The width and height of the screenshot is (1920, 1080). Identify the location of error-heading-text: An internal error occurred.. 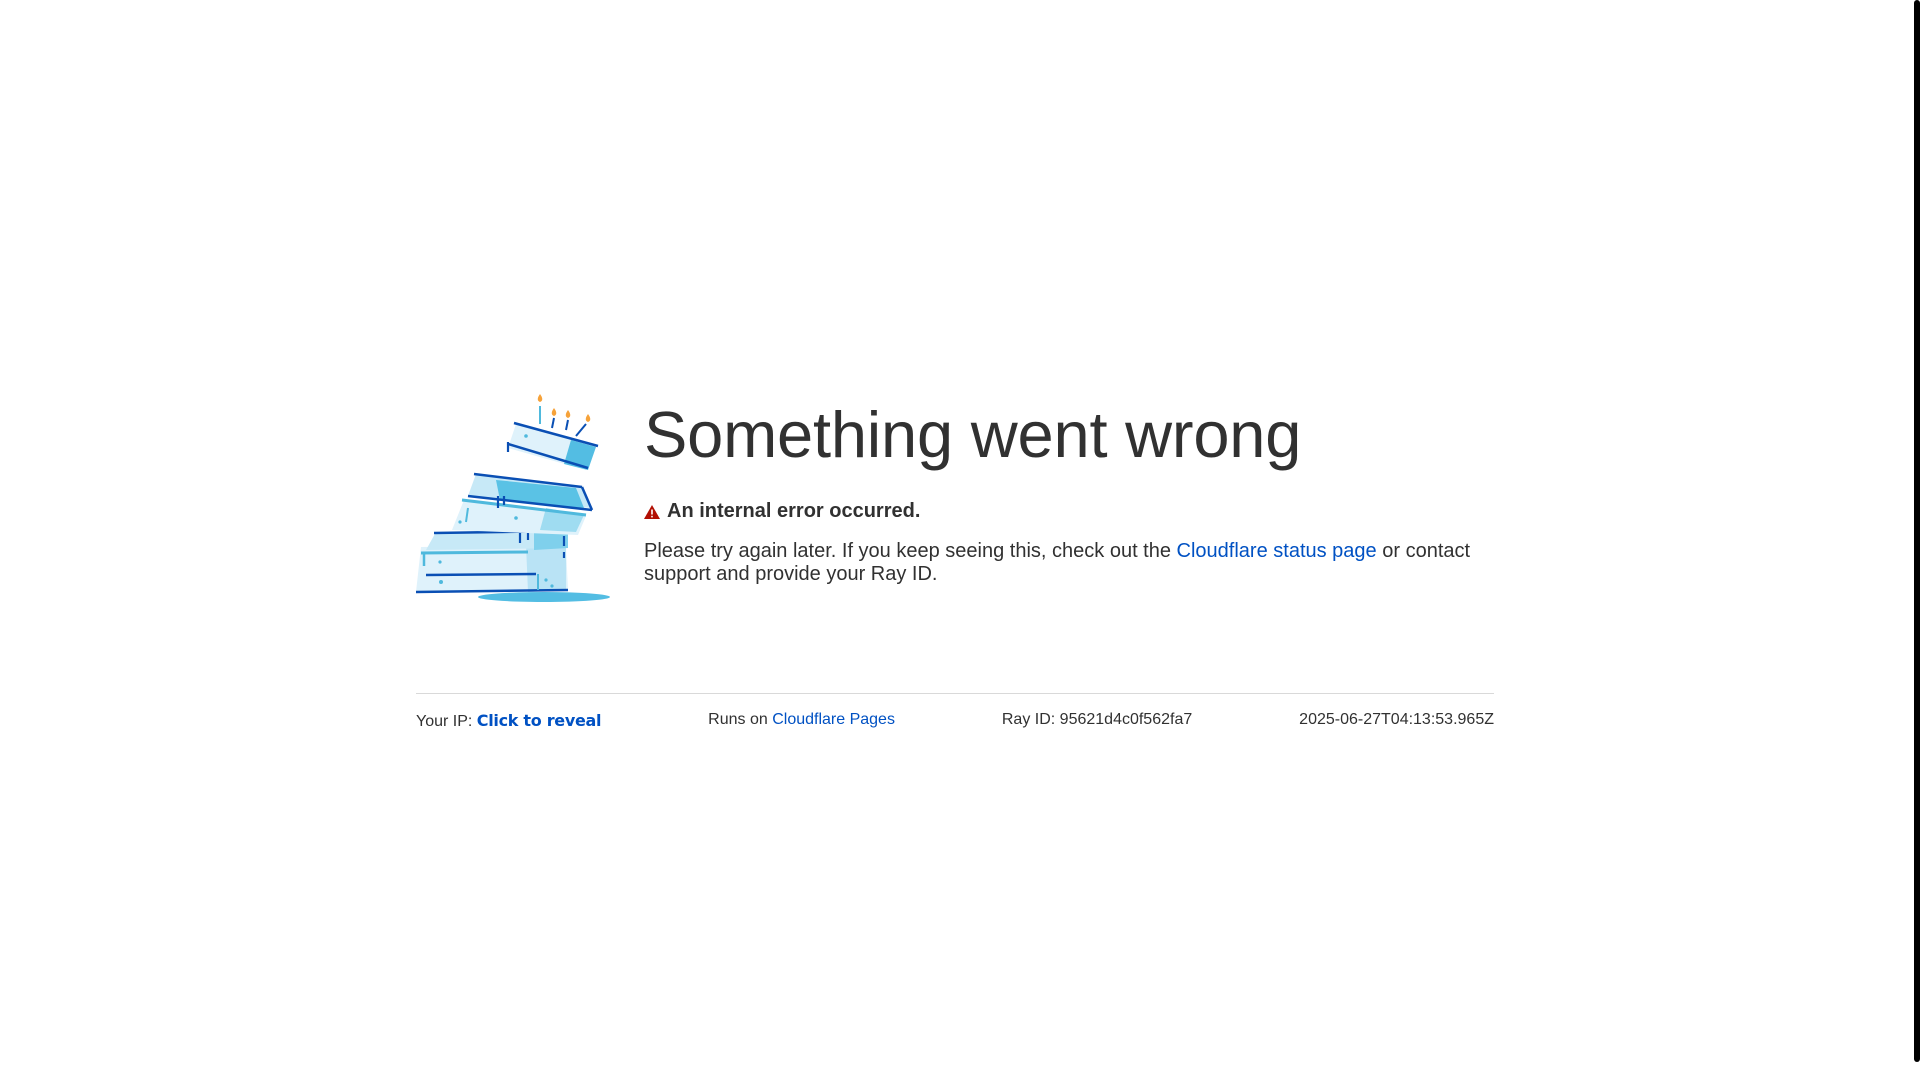
(794, 511).